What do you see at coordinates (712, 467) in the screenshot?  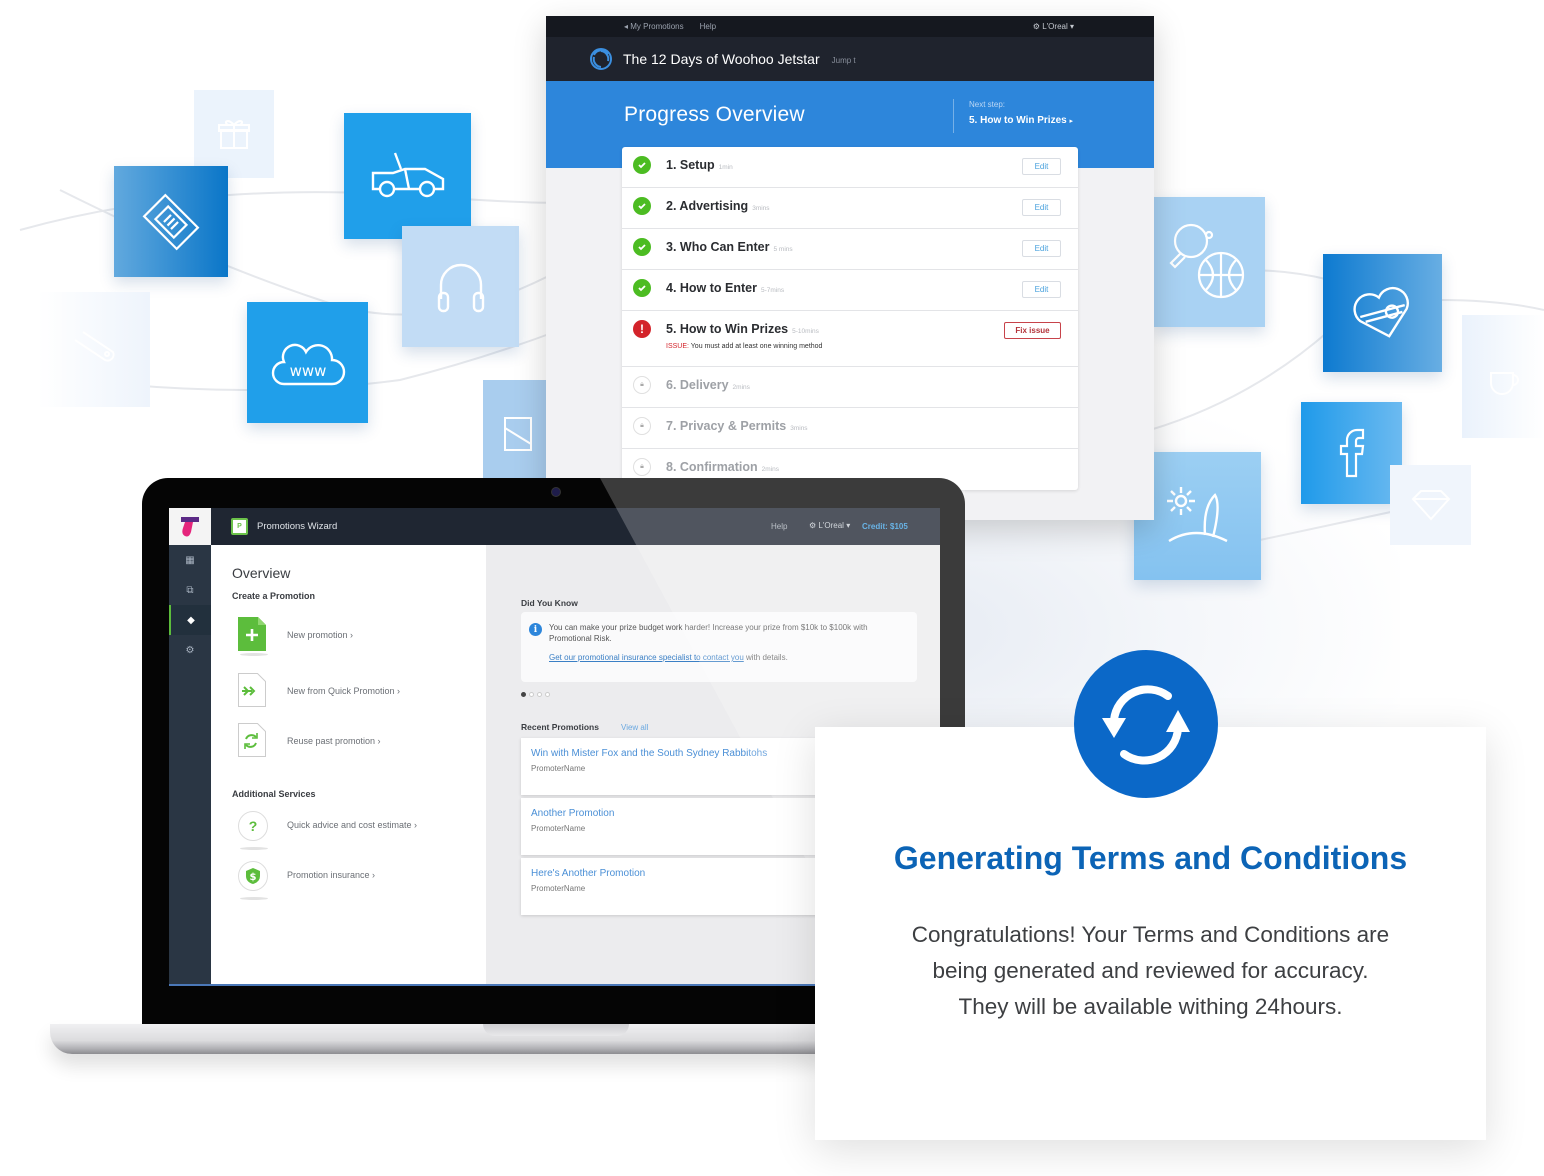 I see `step-label: 8. Confirmation` at bounding box center [712, 467].